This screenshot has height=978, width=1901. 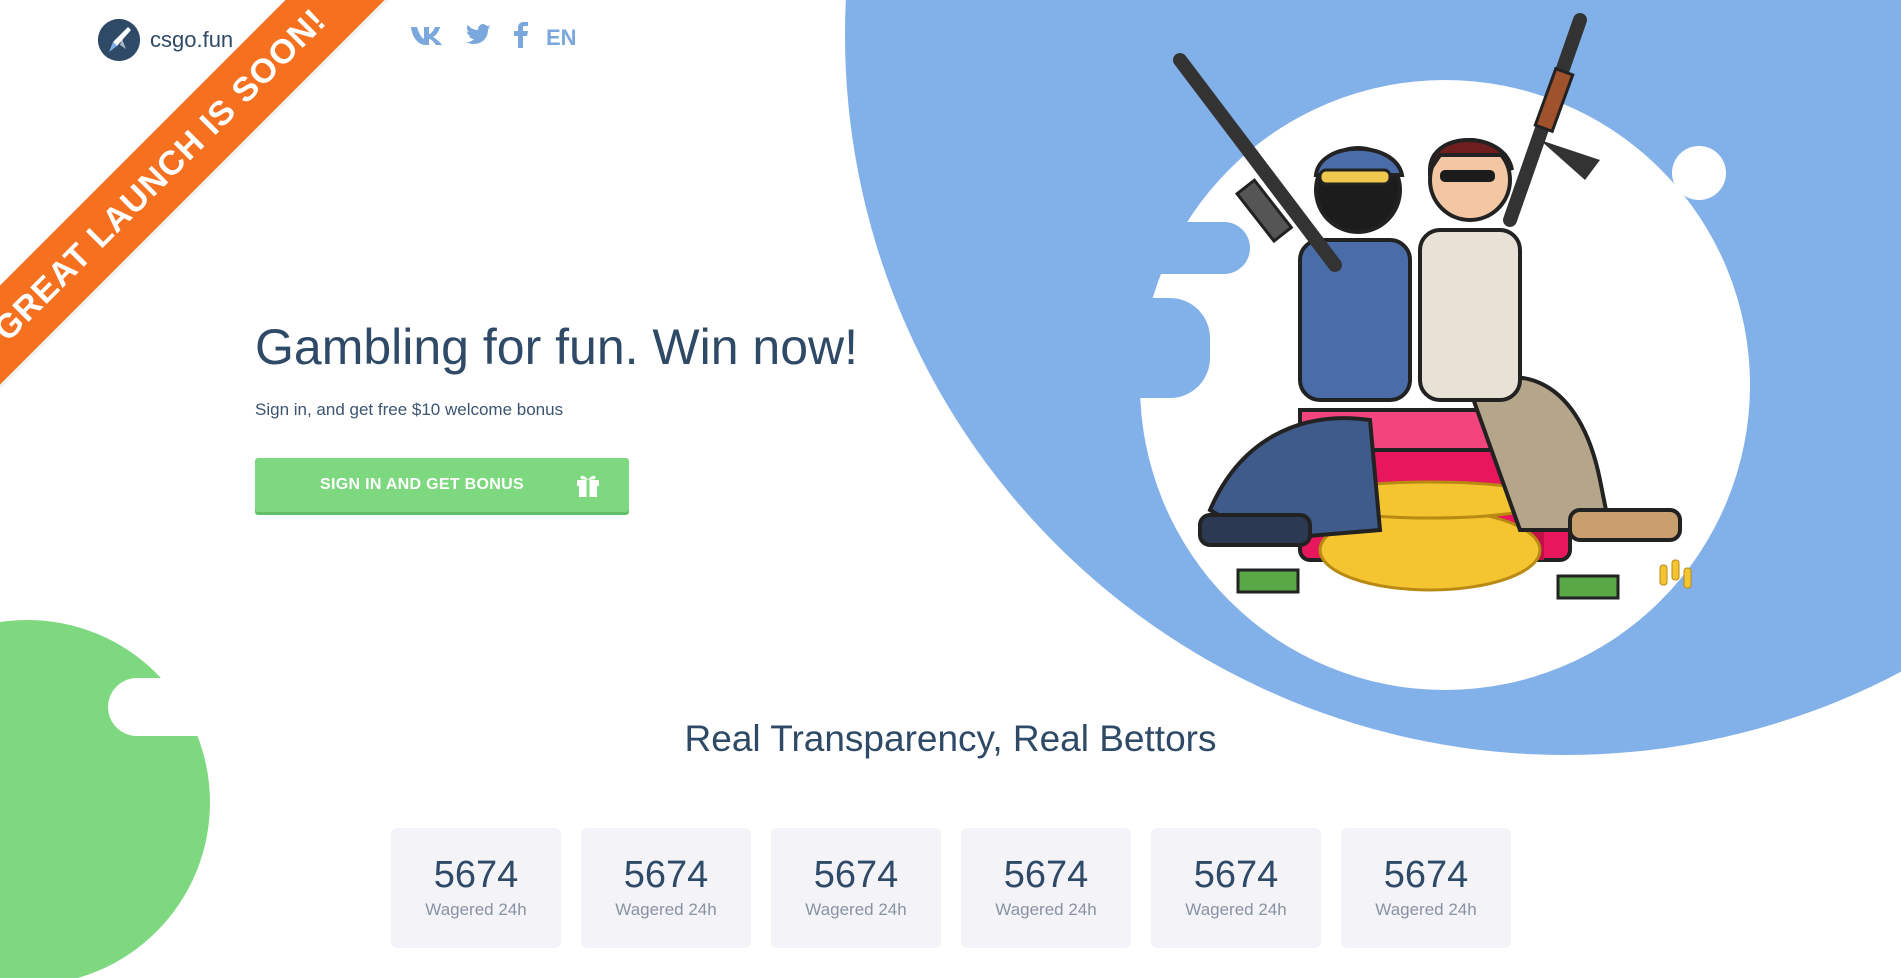 I want to click on green-background-circle, so click(x=105, y=799).